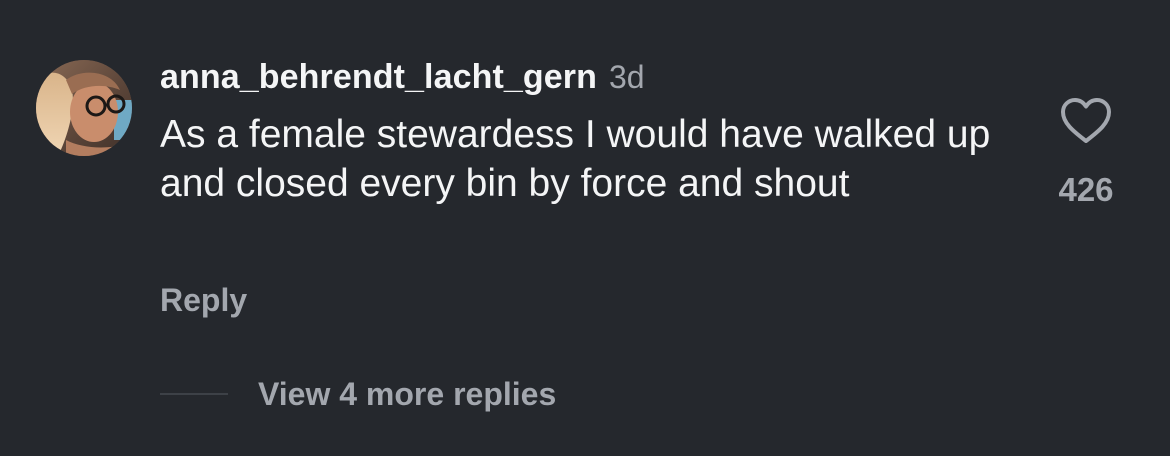 The image size is (1170, 456). I want to click on avatar, so click(84, 108).